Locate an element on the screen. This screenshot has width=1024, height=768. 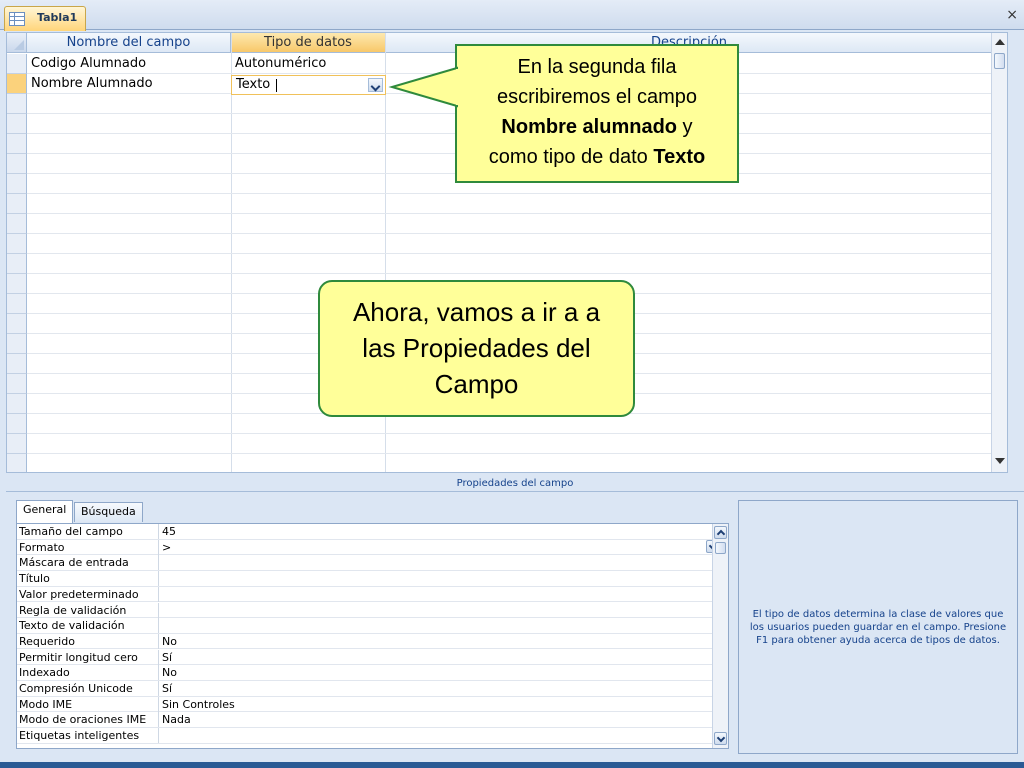
property-name: Texto de validación is located at coordinates (89, 626).